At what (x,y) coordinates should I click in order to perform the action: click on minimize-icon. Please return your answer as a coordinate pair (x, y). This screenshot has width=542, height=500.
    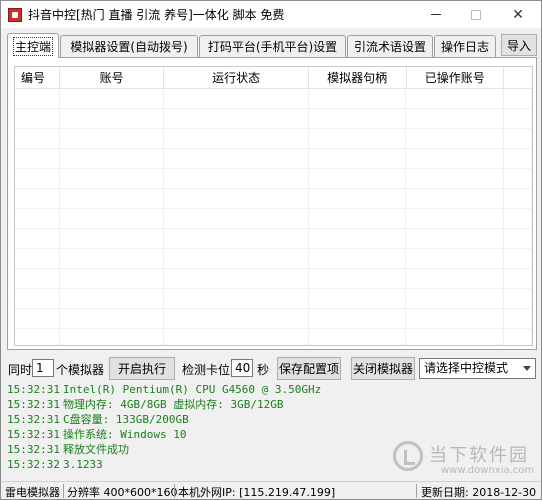
    Looking at the image, I should click on (436, 14).